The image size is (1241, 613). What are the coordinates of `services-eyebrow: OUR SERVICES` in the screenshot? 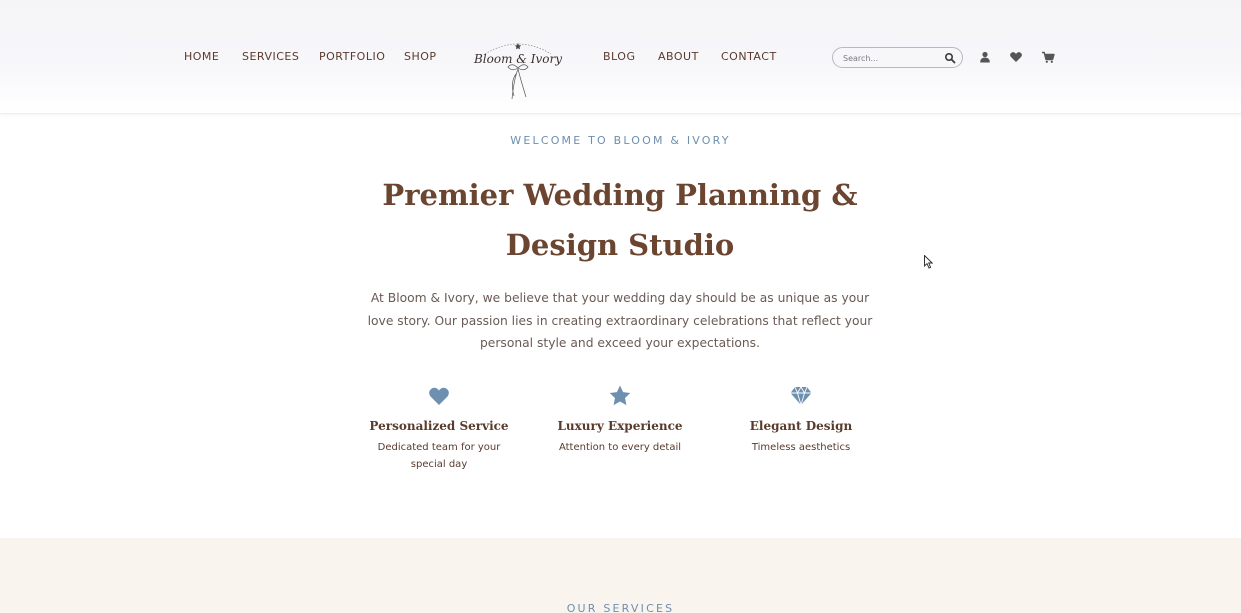 It's located at (620, 607).